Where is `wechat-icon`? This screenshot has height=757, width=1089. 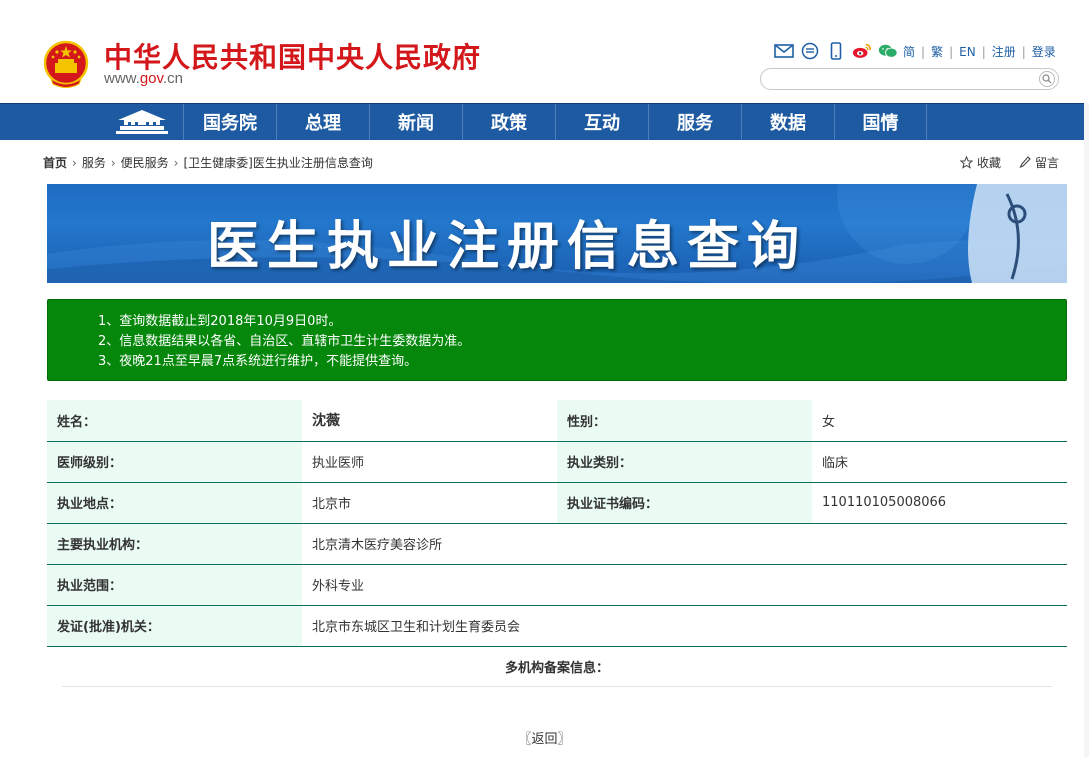 wechat-icon is located at coordinates (888, 51).